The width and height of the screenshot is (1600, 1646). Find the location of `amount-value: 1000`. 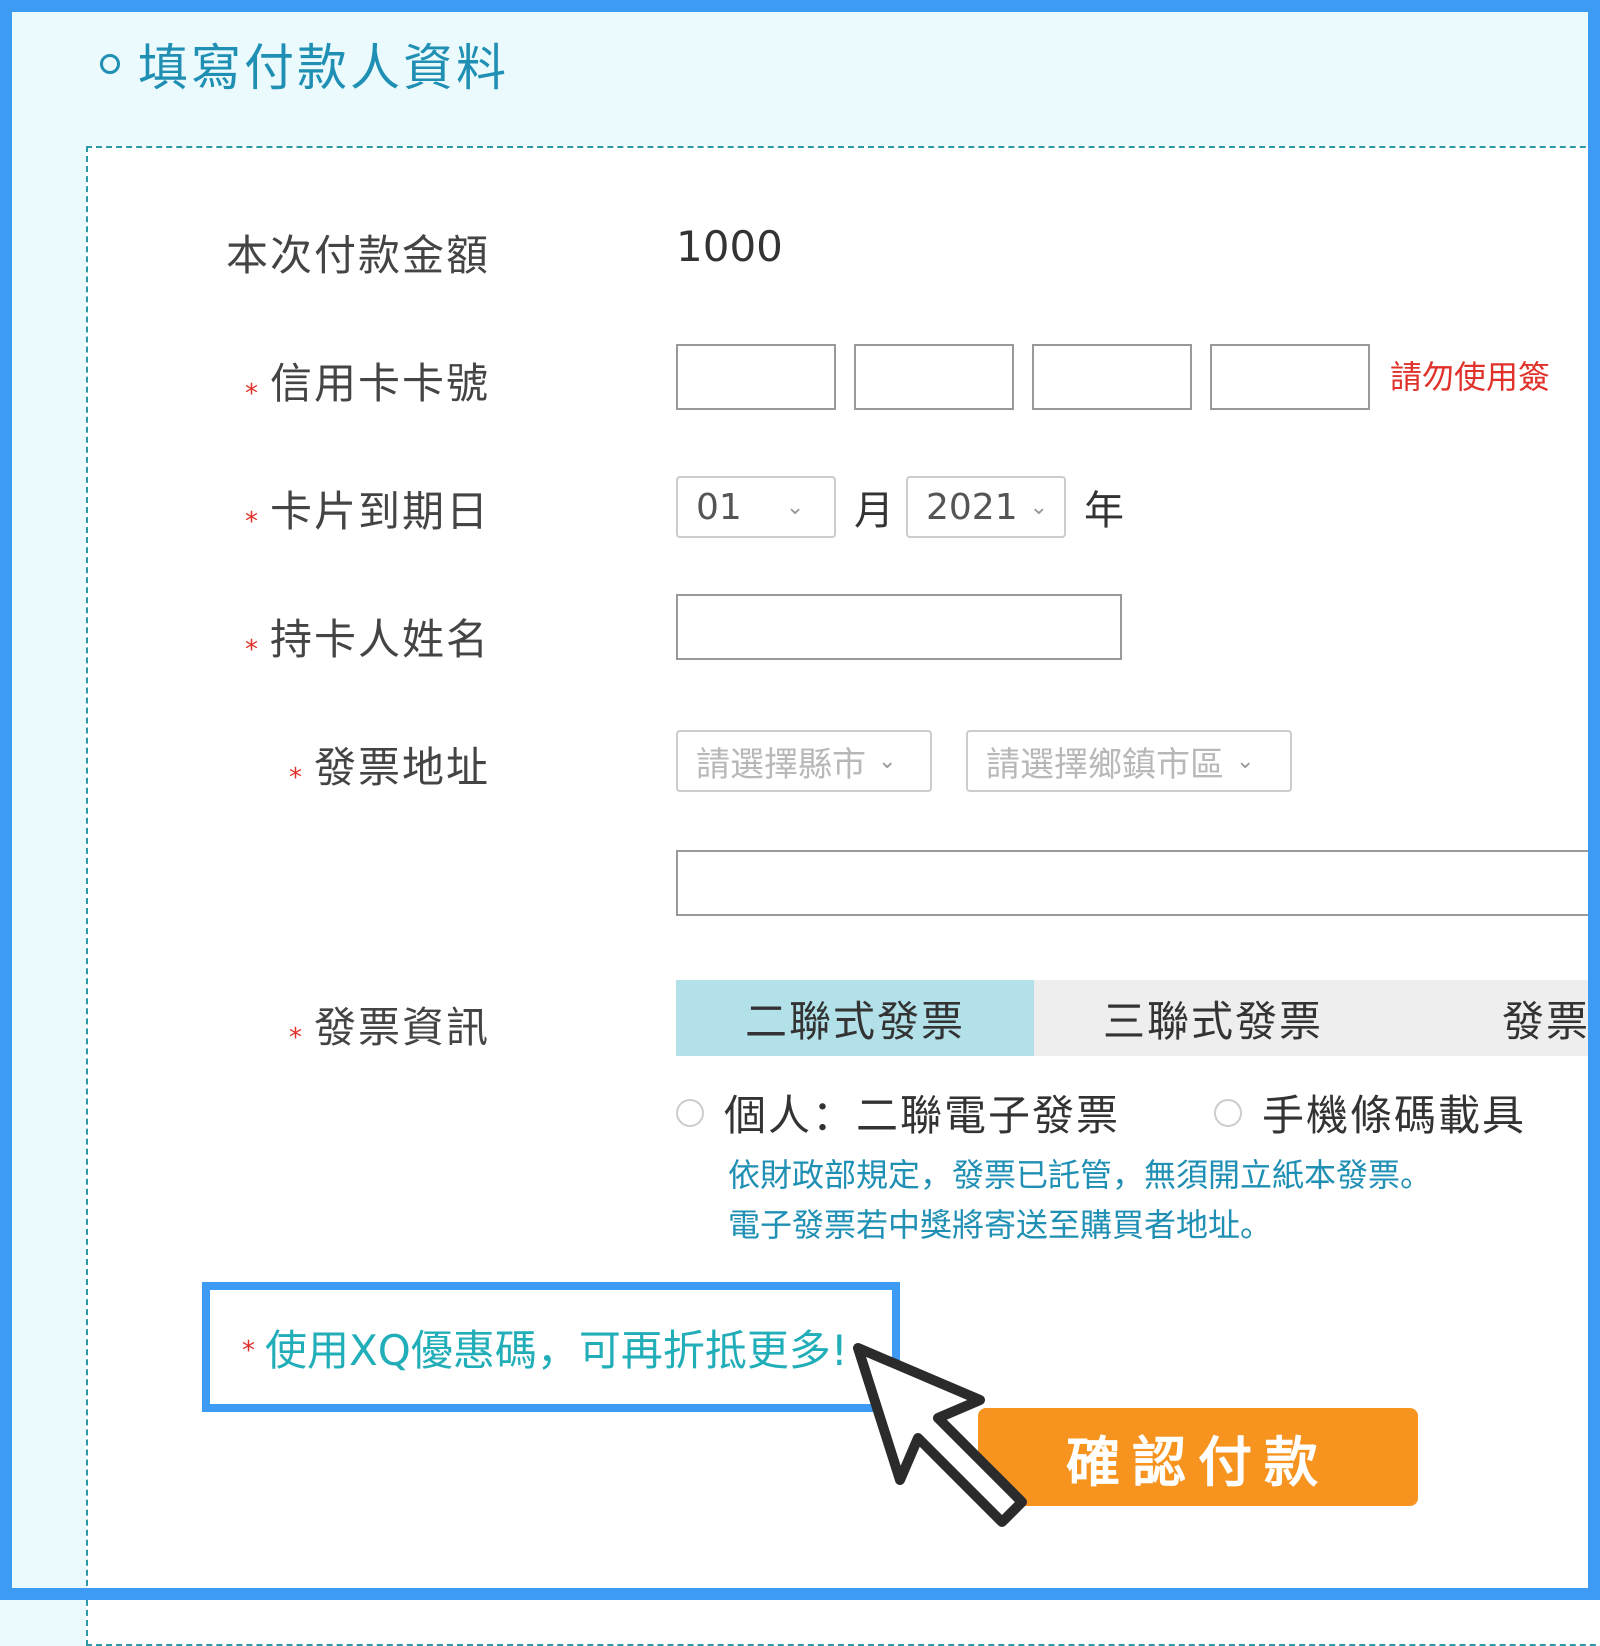

amount-value: 1000 is located at coordinates (729, 246).